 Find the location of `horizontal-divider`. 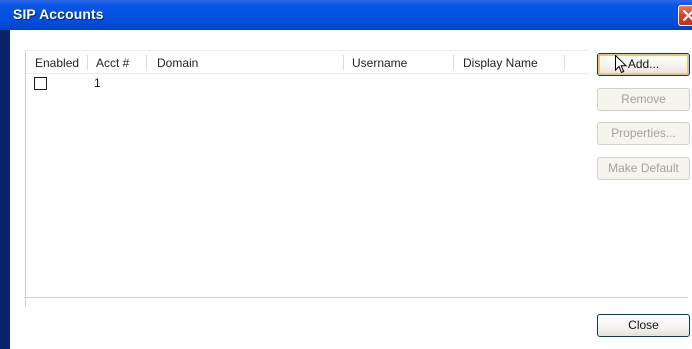

horizontal-divider is located at coordinates (356, 298).